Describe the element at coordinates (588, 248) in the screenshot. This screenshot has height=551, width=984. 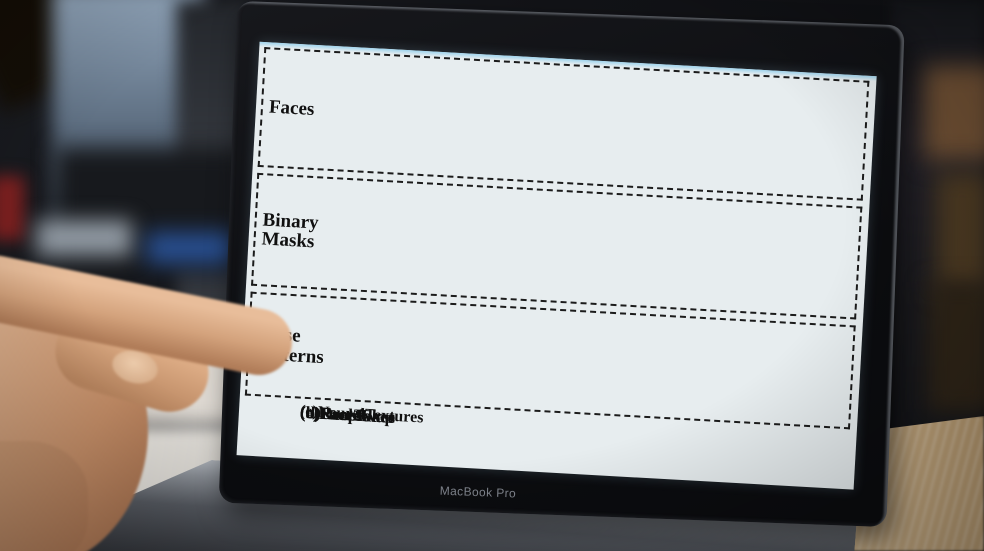
I see `masks-cells: +` at that location.